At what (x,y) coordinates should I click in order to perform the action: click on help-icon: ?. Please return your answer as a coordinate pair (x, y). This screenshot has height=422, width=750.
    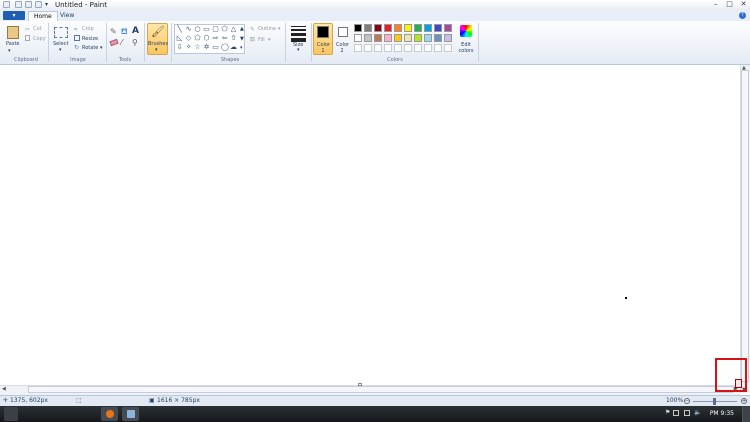
    Looking at the image, I should click on (742, 15).